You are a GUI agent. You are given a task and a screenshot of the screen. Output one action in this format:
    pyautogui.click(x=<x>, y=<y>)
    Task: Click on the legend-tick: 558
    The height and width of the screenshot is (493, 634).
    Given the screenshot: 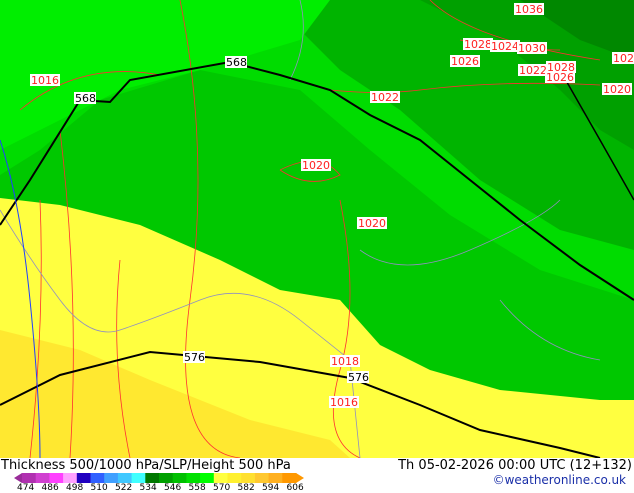 What is the action you would take?
    pyautogui.click(x=197, y=488)
    